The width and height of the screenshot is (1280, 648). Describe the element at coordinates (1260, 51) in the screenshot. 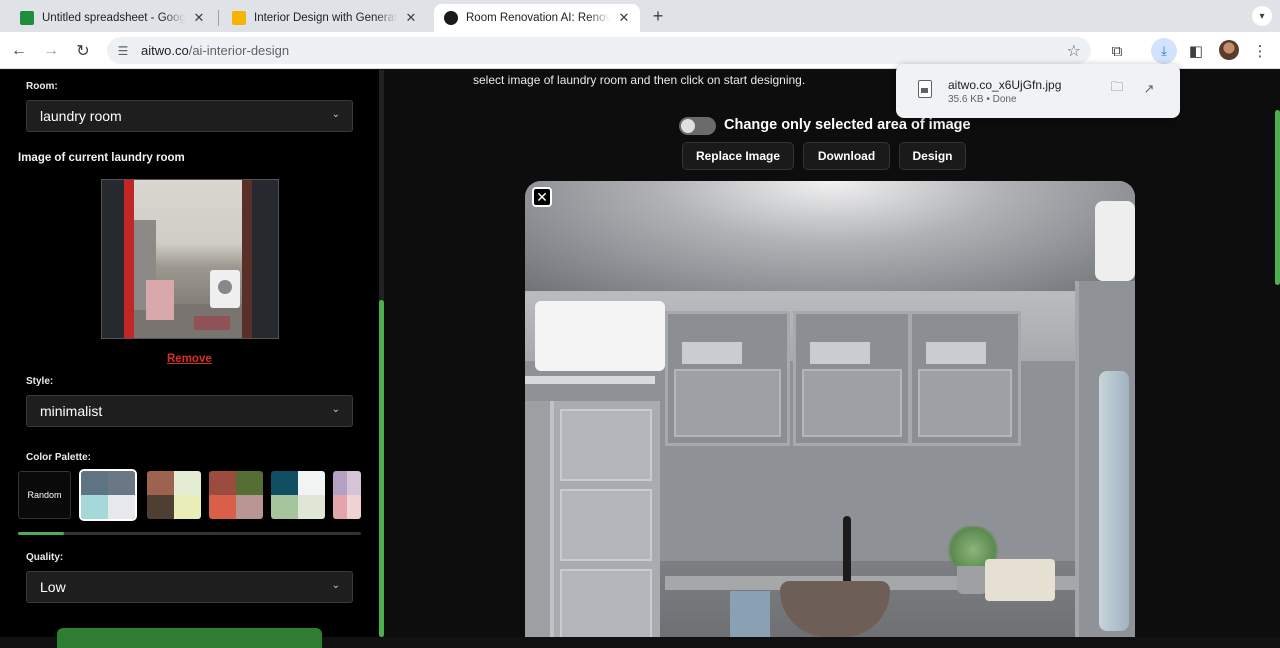

I see `kebab-menu-icon: ⋮` at that location.